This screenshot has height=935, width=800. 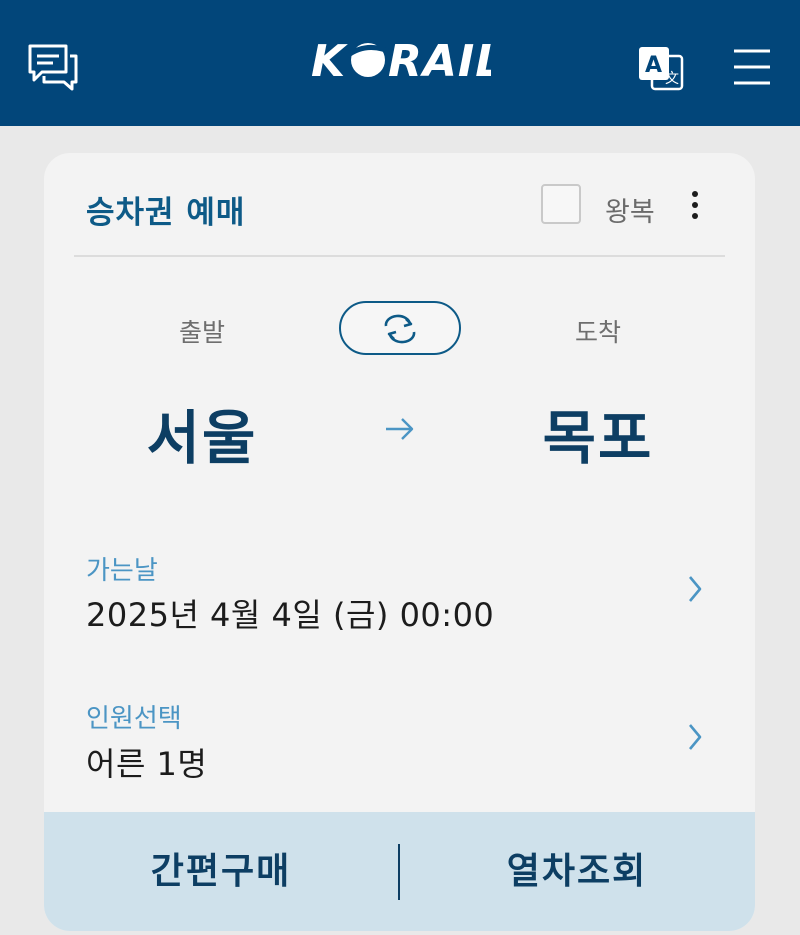 I want to click on svg-text: RAIL, so click(x=439, y=60).